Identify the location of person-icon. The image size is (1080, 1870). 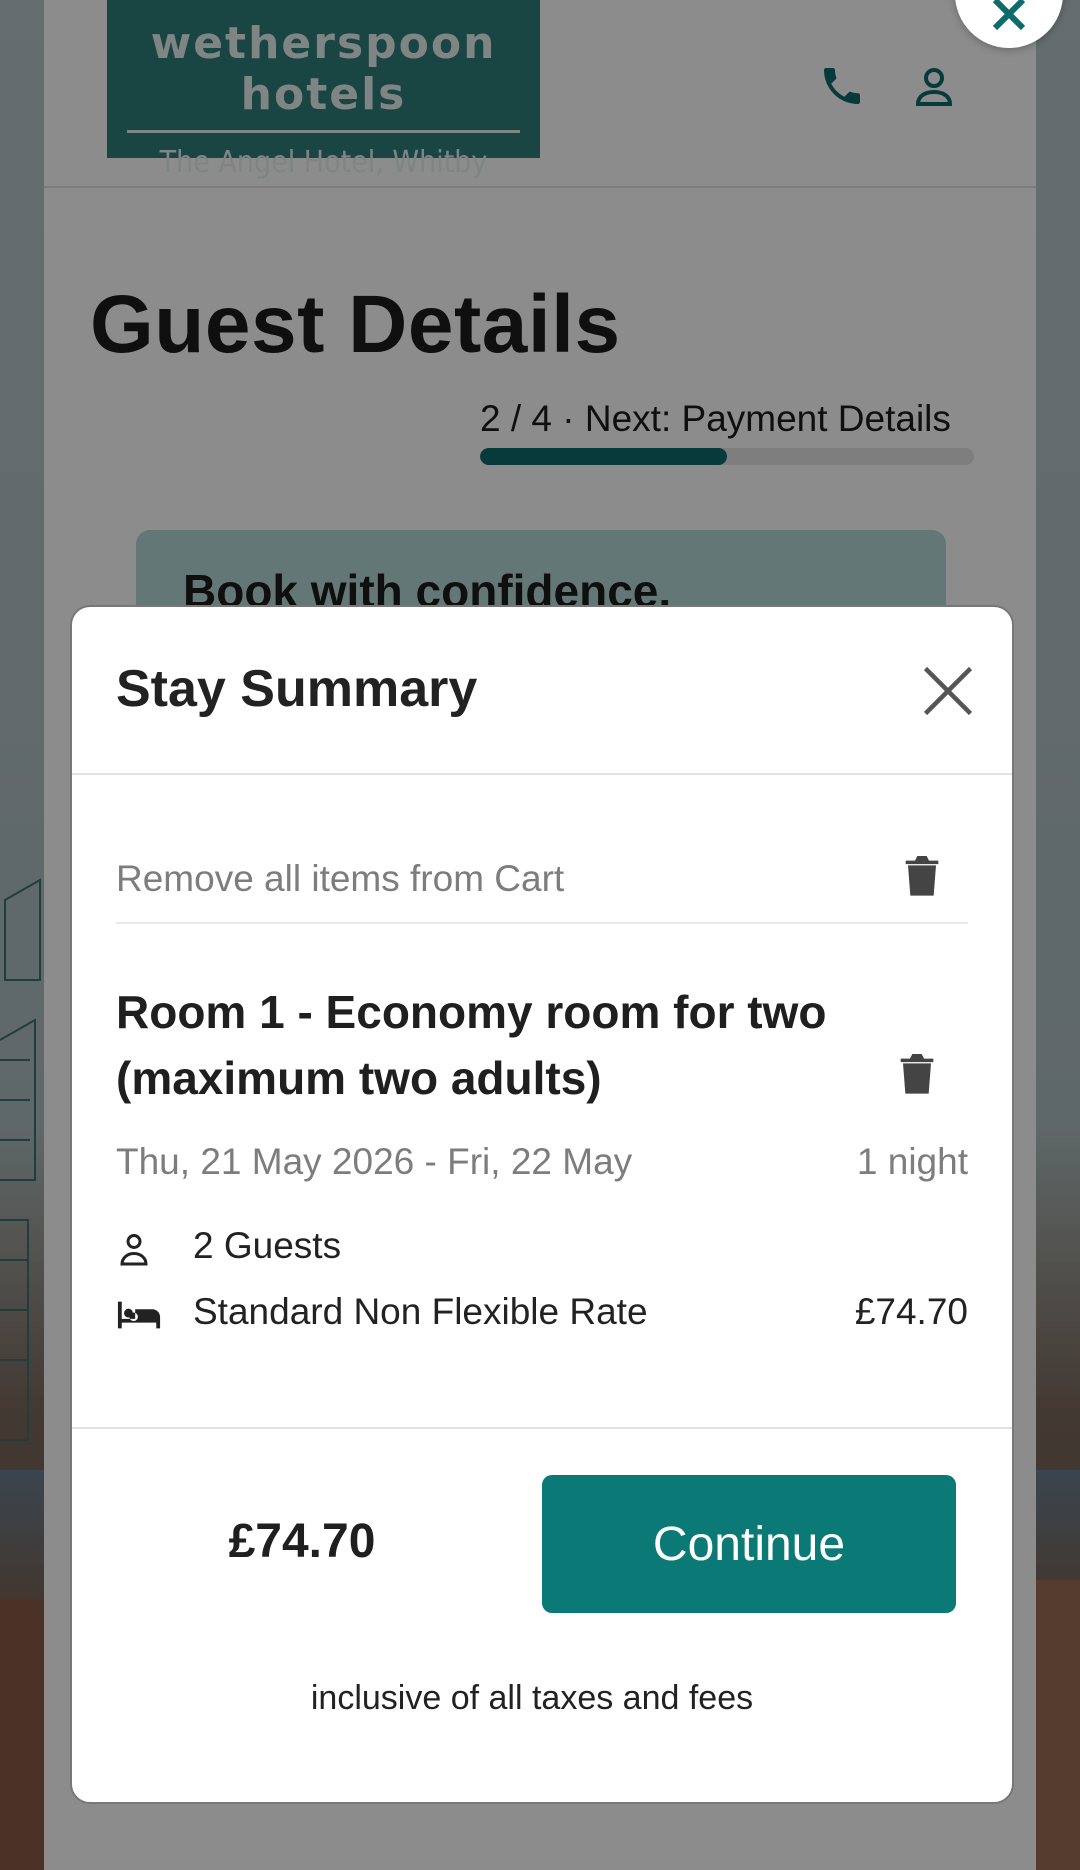
(134, 1250).